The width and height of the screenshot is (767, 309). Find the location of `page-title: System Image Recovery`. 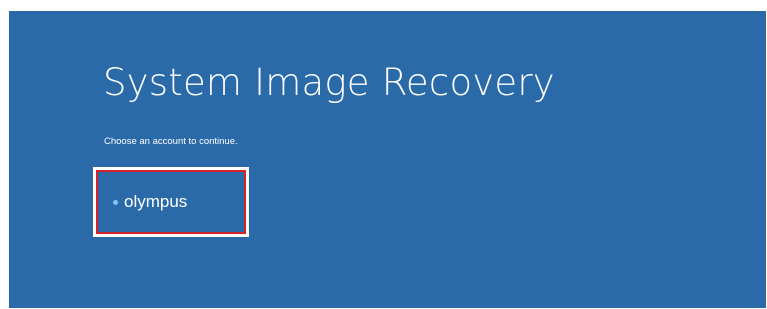

page-title: System Image Recovery is located at coordinates (329, 82).